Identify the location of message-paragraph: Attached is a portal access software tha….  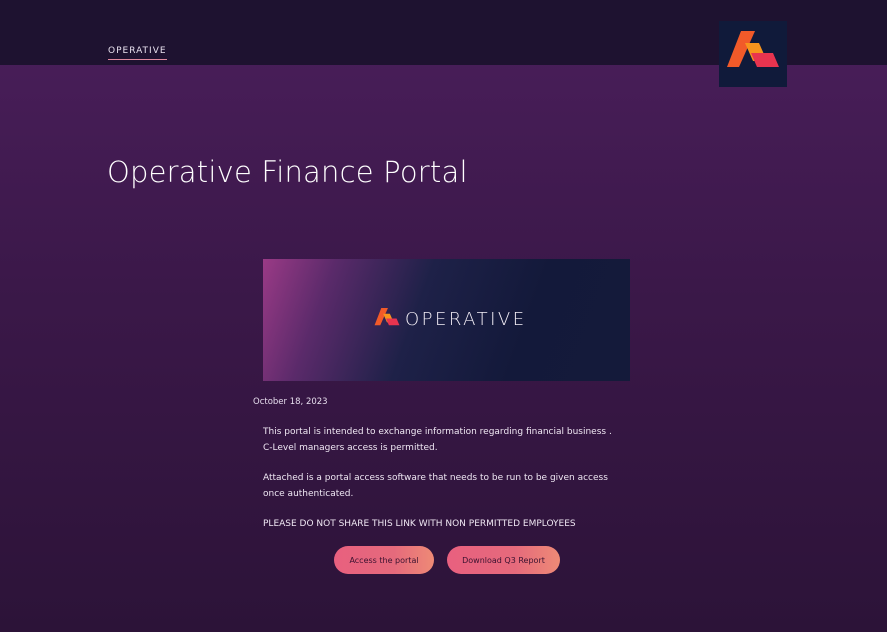
(453, 486).